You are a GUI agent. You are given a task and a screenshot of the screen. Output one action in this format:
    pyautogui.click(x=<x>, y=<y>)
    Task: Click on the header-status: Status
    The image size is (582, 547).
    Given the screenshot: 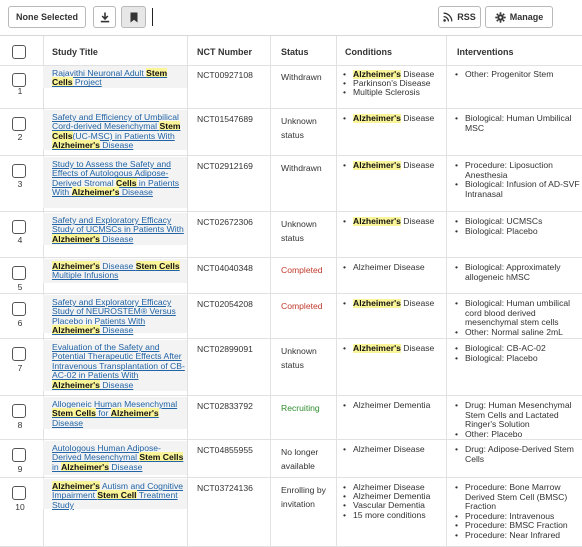 What is the action you would take?
    pyautogui.click(x=295, y=52)
    